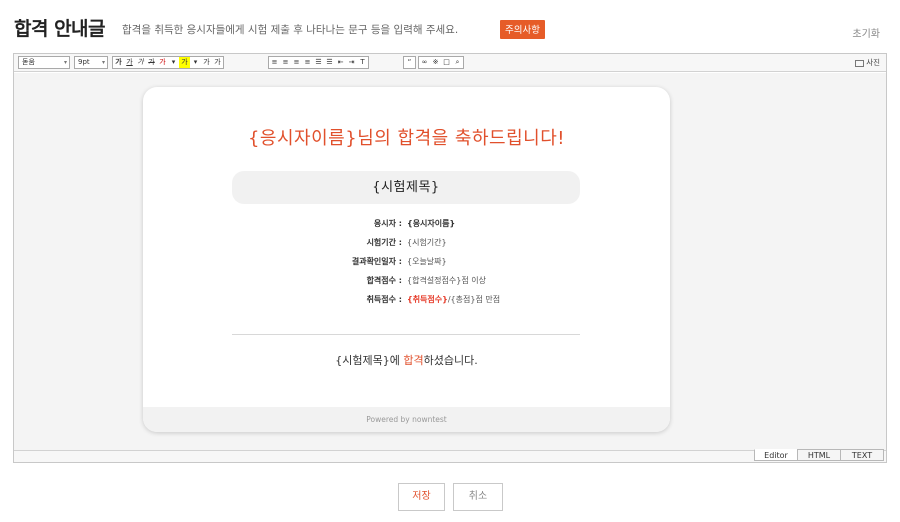 Image resolution: width=900 pixels, height=522 pixels. What do you see at coordinates (60, 29) in the screenshot?
I see `page-title: 합격 안내글` at bounding box center [60, 29].